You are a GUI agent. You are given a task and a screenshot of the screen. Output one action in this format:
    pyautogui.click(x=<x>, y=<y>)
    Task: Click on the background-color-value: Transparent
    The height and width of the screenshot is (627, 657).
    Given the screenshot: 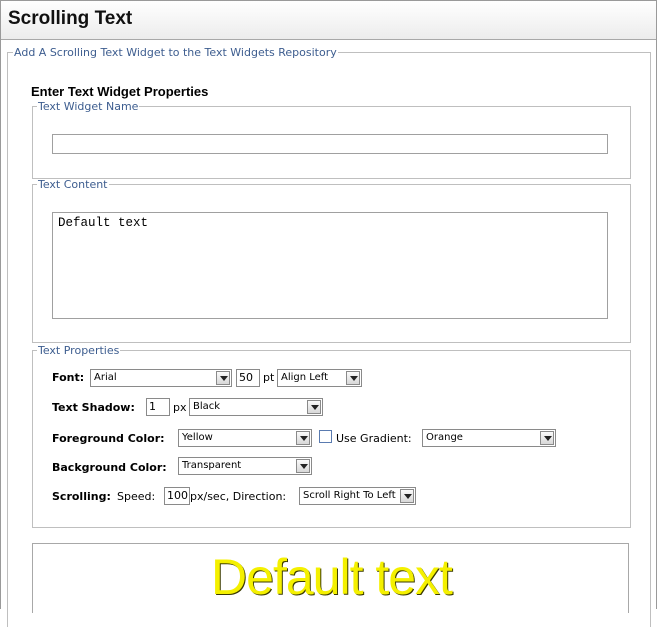 What is the action you would take?
    pyautogui.click(x=212, y=465)
    